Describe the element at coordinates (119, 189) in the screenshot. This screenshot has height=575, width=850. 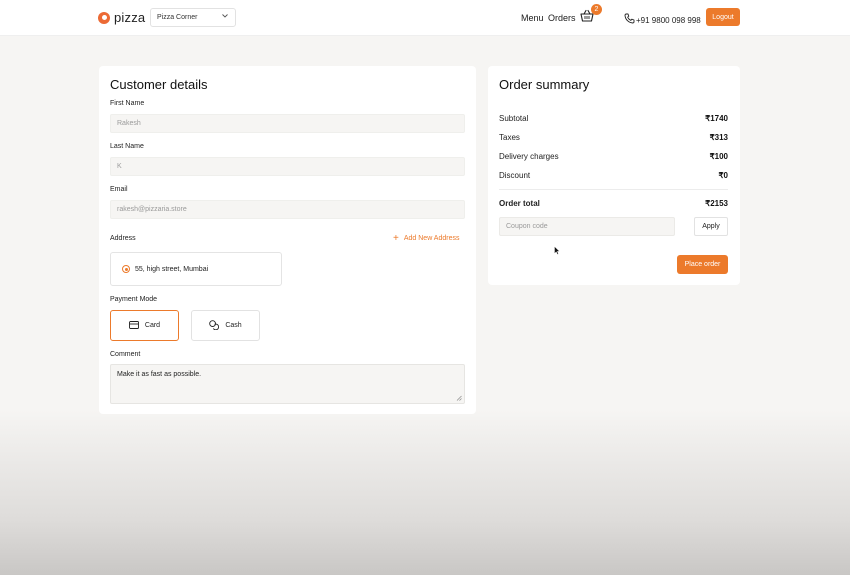
I see `email-label: Email` at that location.